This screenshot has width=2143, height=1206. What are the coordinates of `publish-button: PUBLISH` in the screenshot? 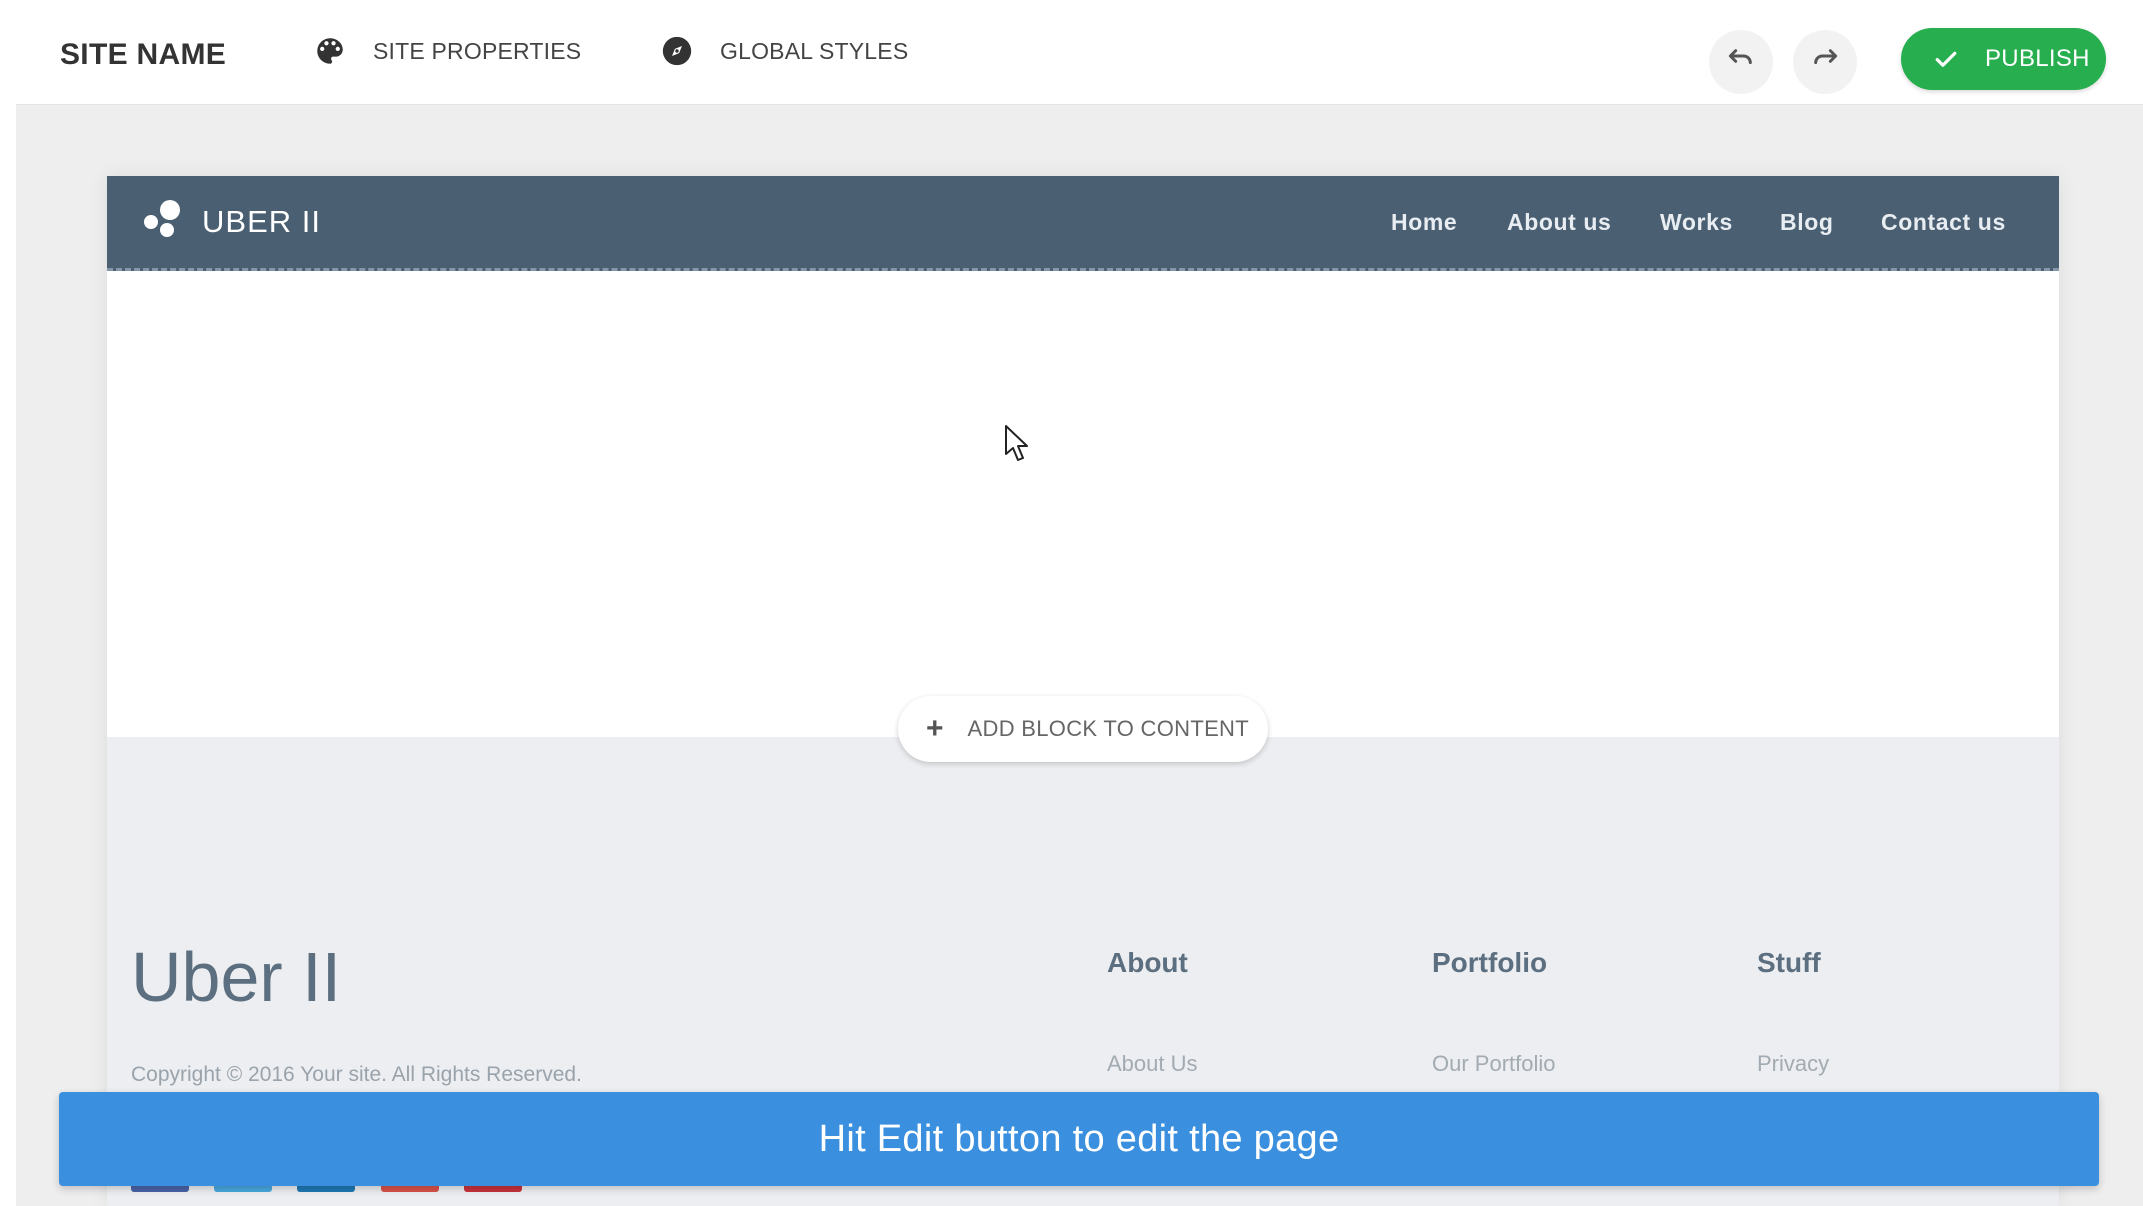 It's located at (2003, 59).